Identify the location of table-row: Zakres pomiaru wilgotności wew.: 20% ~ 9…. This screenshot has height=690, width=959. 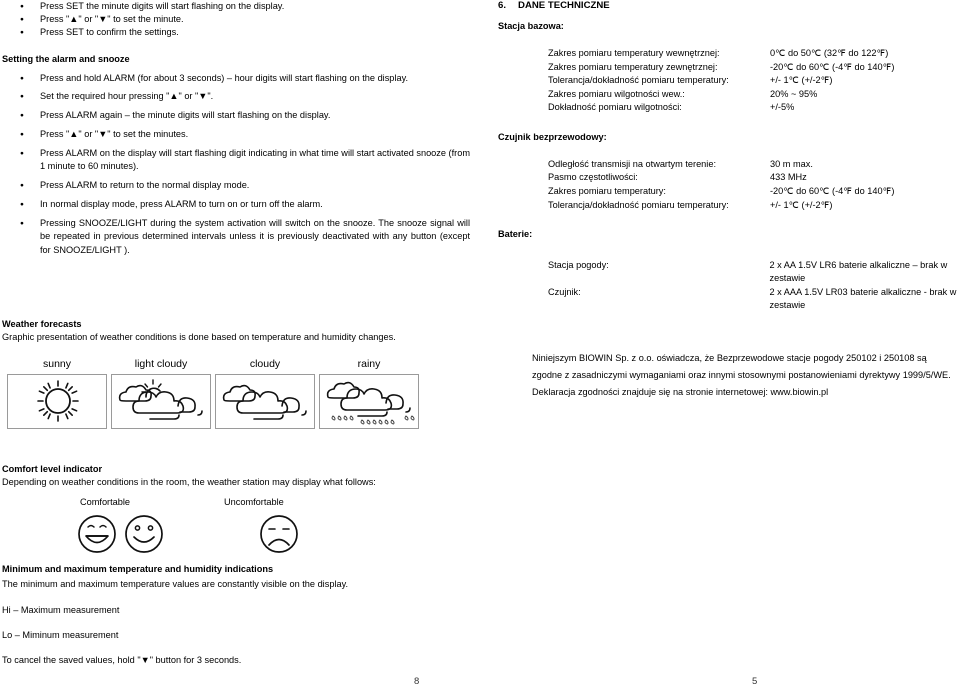
(721, 95).